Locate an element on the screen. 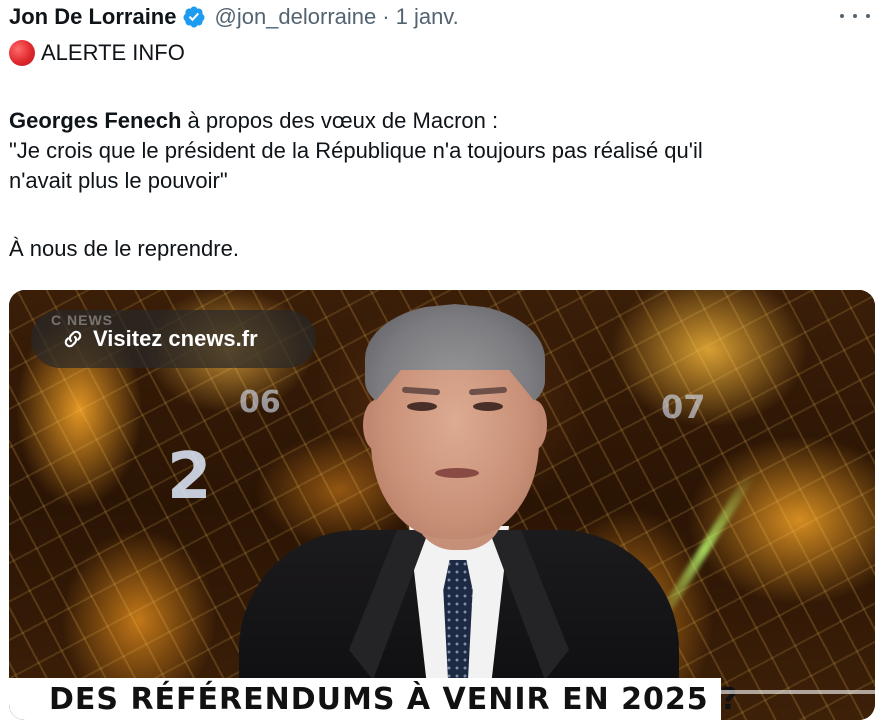 Image resolution: width=884 pixels, height=720 pixels. news-banner: DES RÉFÉRENDUMS À VENIR EN 2025 ? is located at coordinates (373, 699).